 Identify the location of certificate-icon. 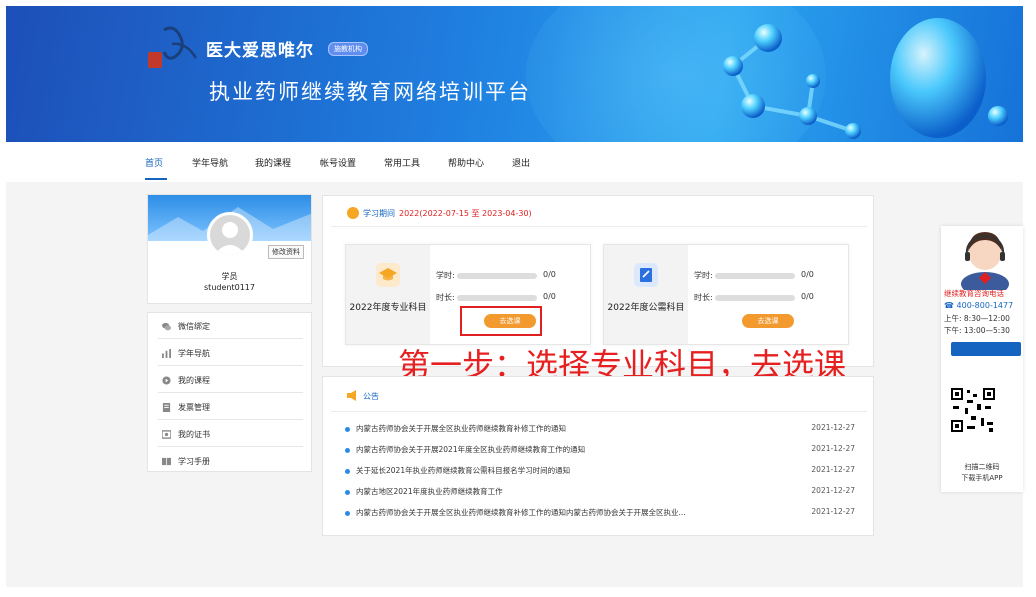
(166, 434).